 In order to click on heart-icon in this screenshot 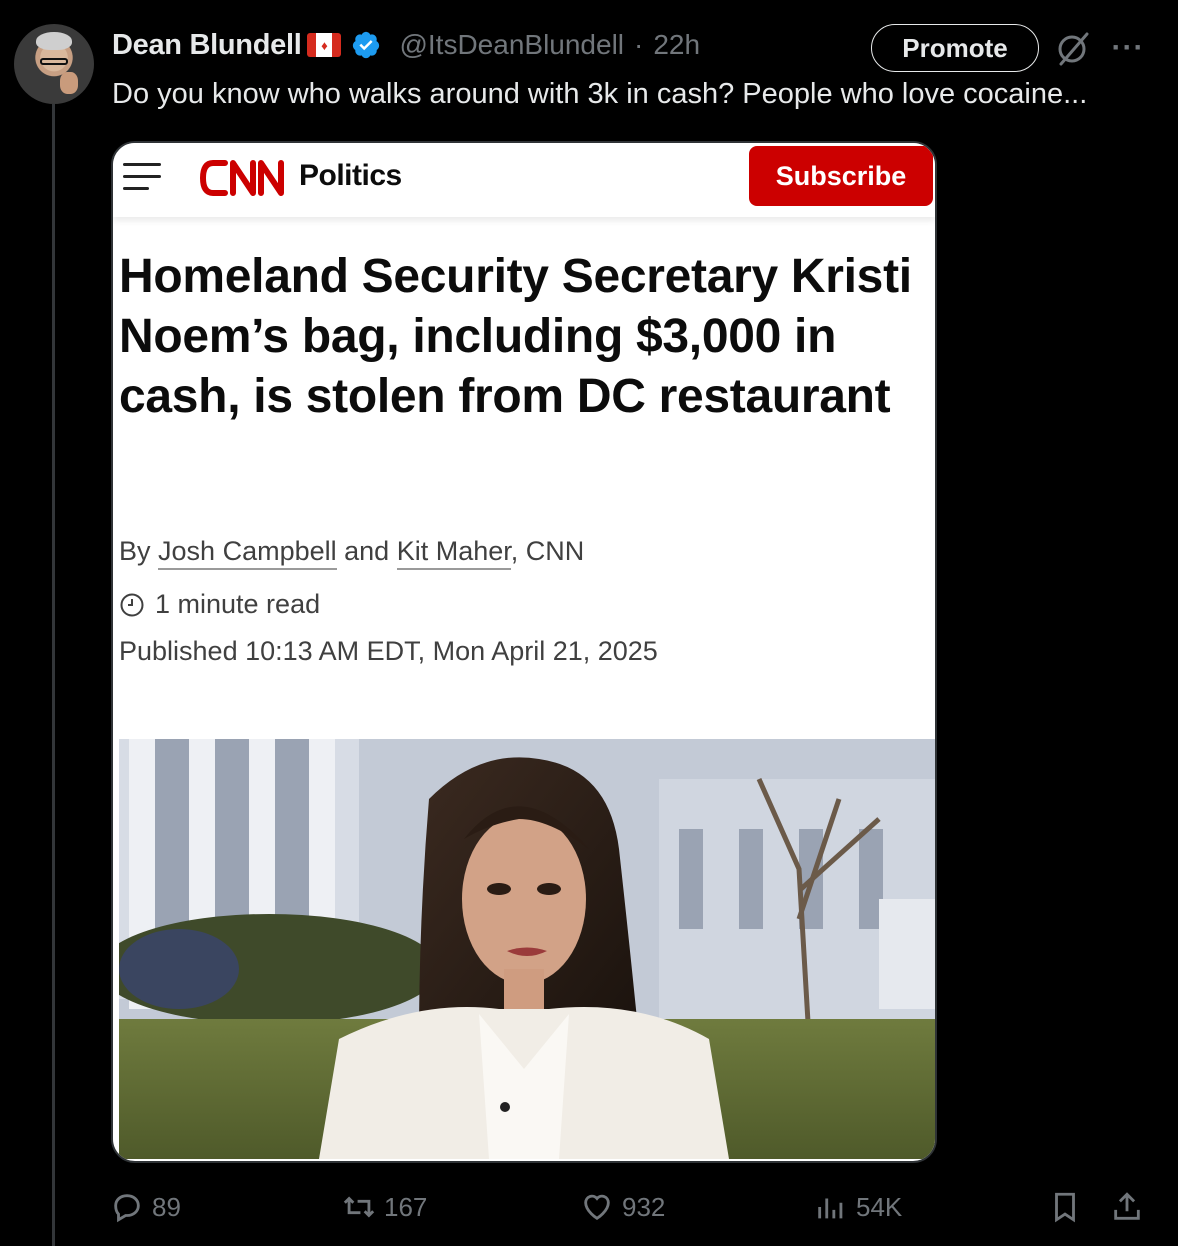, I will do `click(597, 1207)`.